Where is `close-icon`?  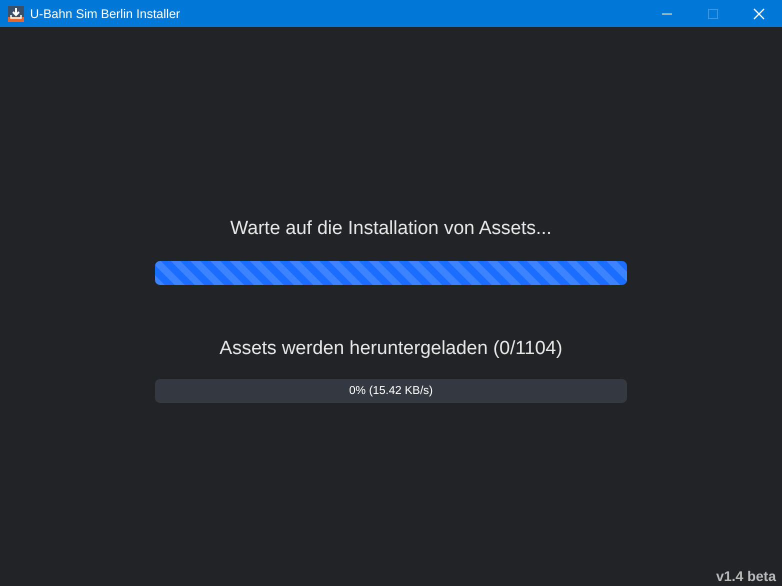
close-icon is located at coordinates (759, 14).